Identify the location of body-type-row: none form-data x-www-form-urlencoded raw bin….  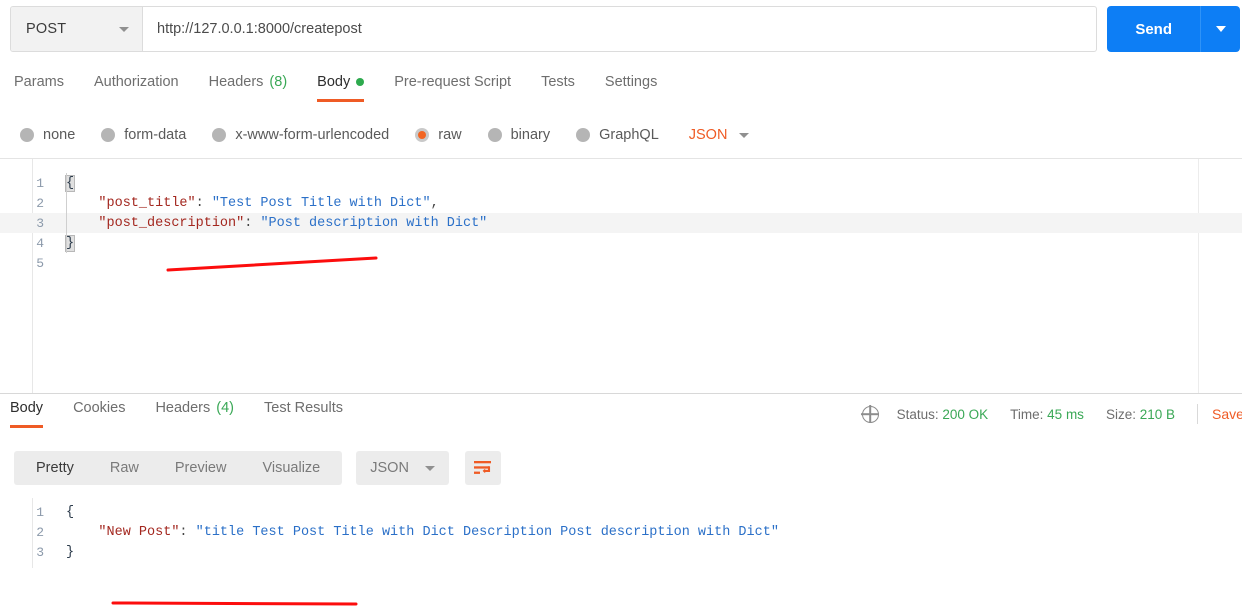
(621, 135).